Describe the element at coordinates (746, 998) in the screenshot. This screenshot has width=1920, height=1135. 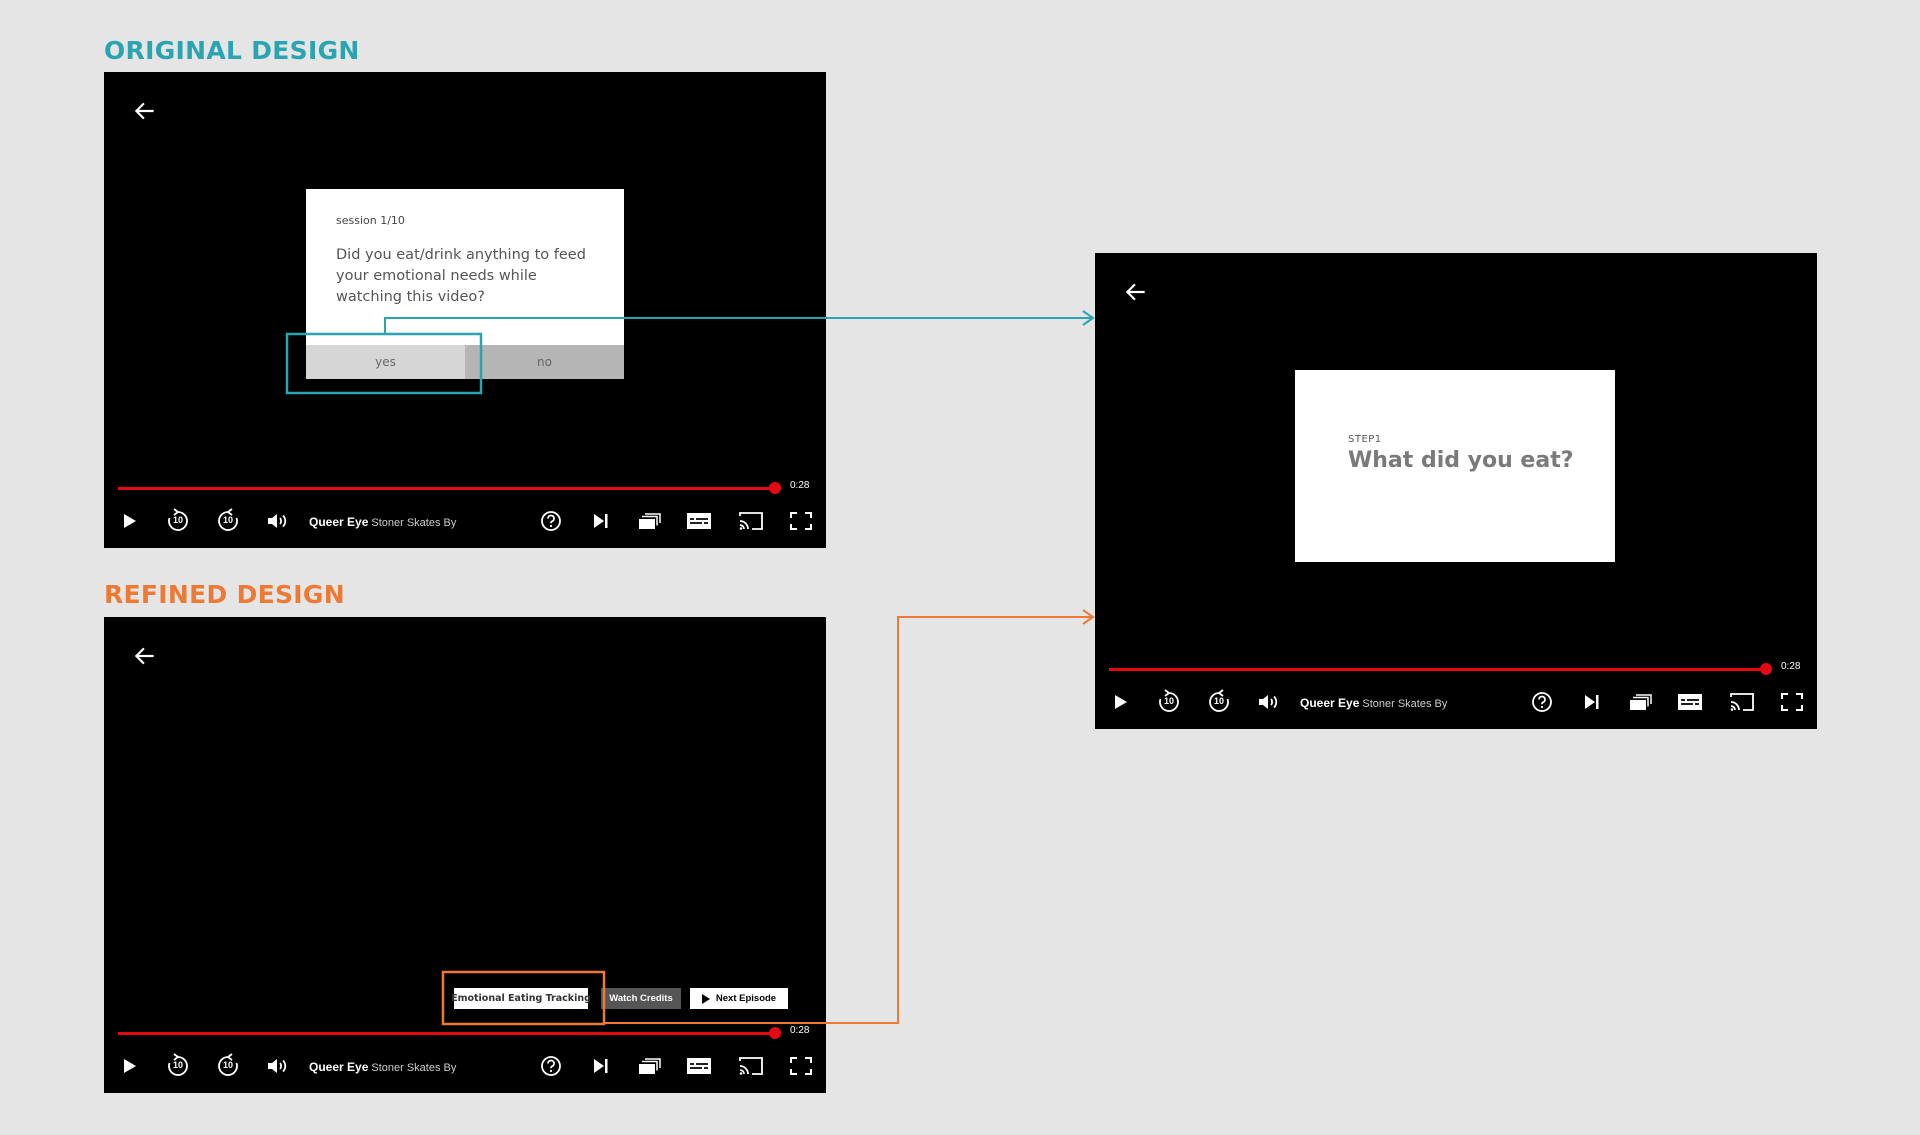
I see `next-episode-label: Next Episode` at that location.